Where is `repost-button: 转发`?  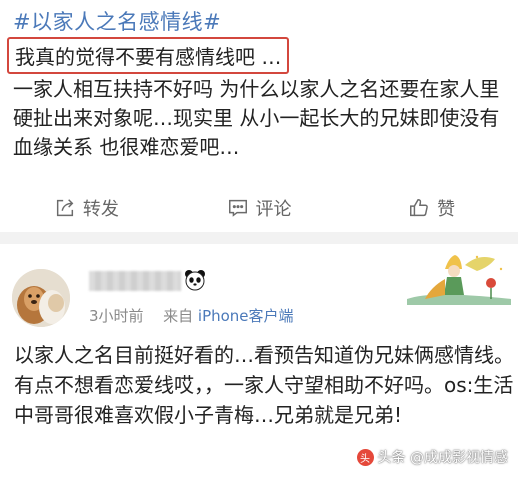
repost-button: 转发 is located at coordinates (86, 208).